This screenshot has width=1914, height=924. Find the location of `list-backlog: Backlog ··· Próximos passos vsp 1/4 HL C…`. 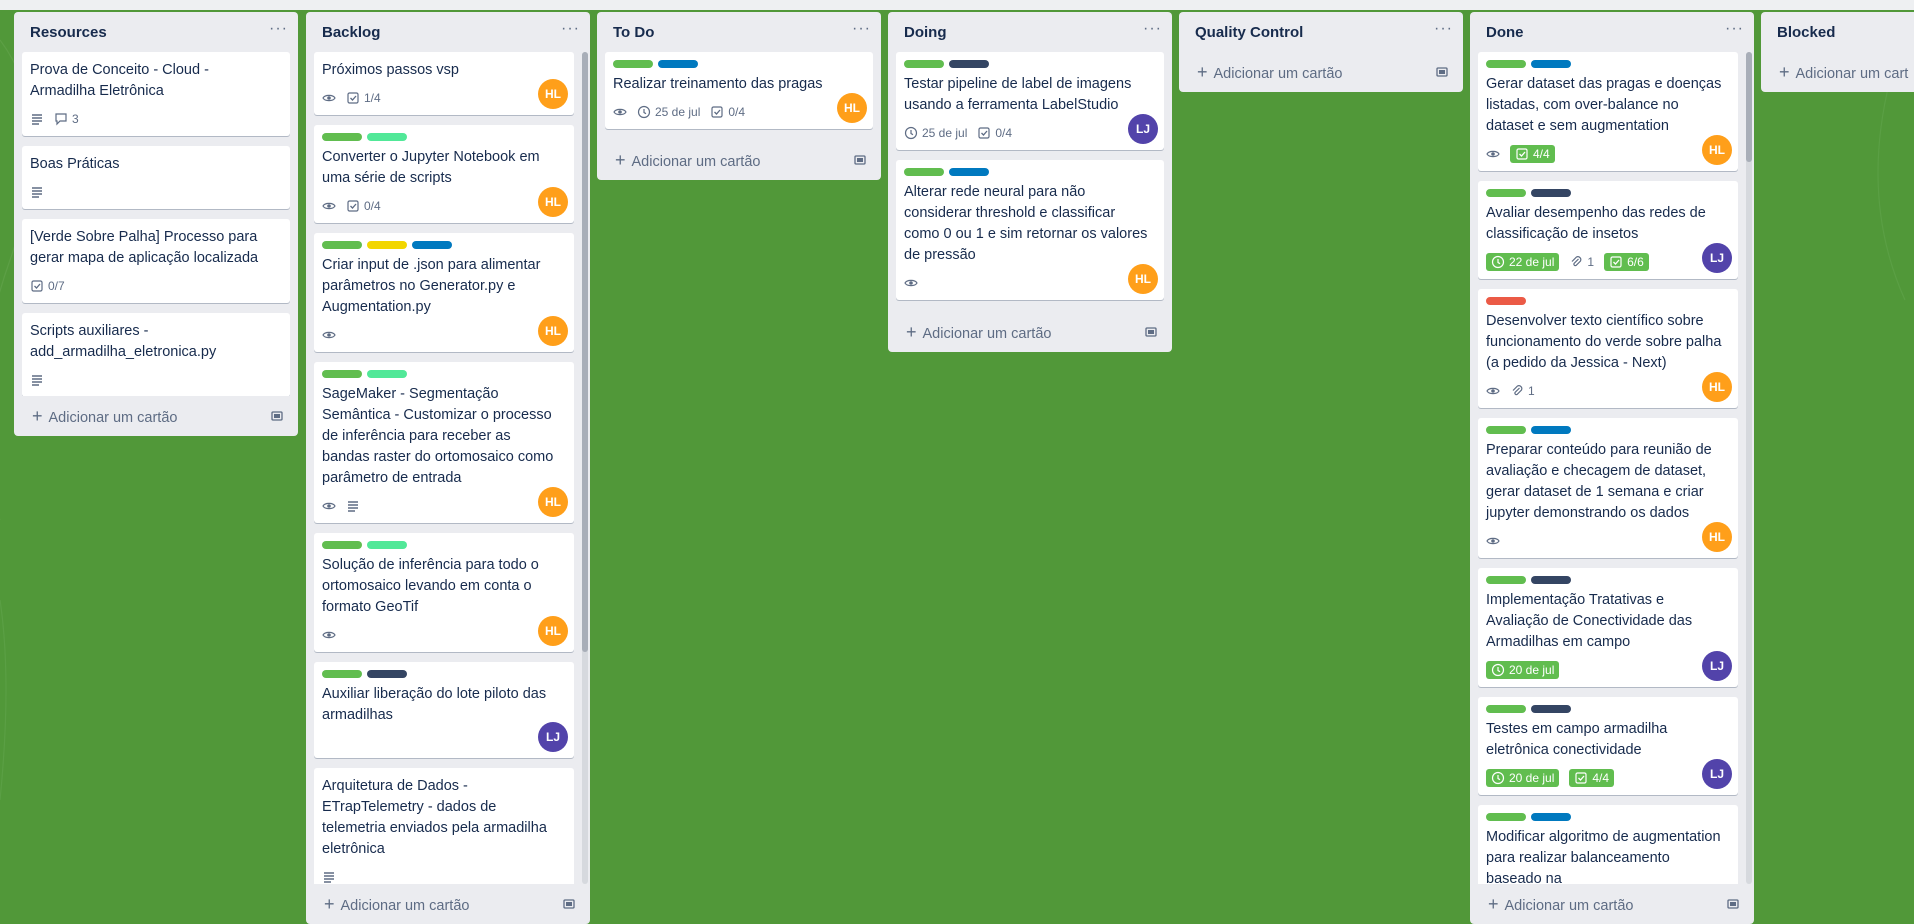

list-backlog: Backlog ··· Próximos passos vsp 1/4 HL C… is located at coordinates (448, 468).